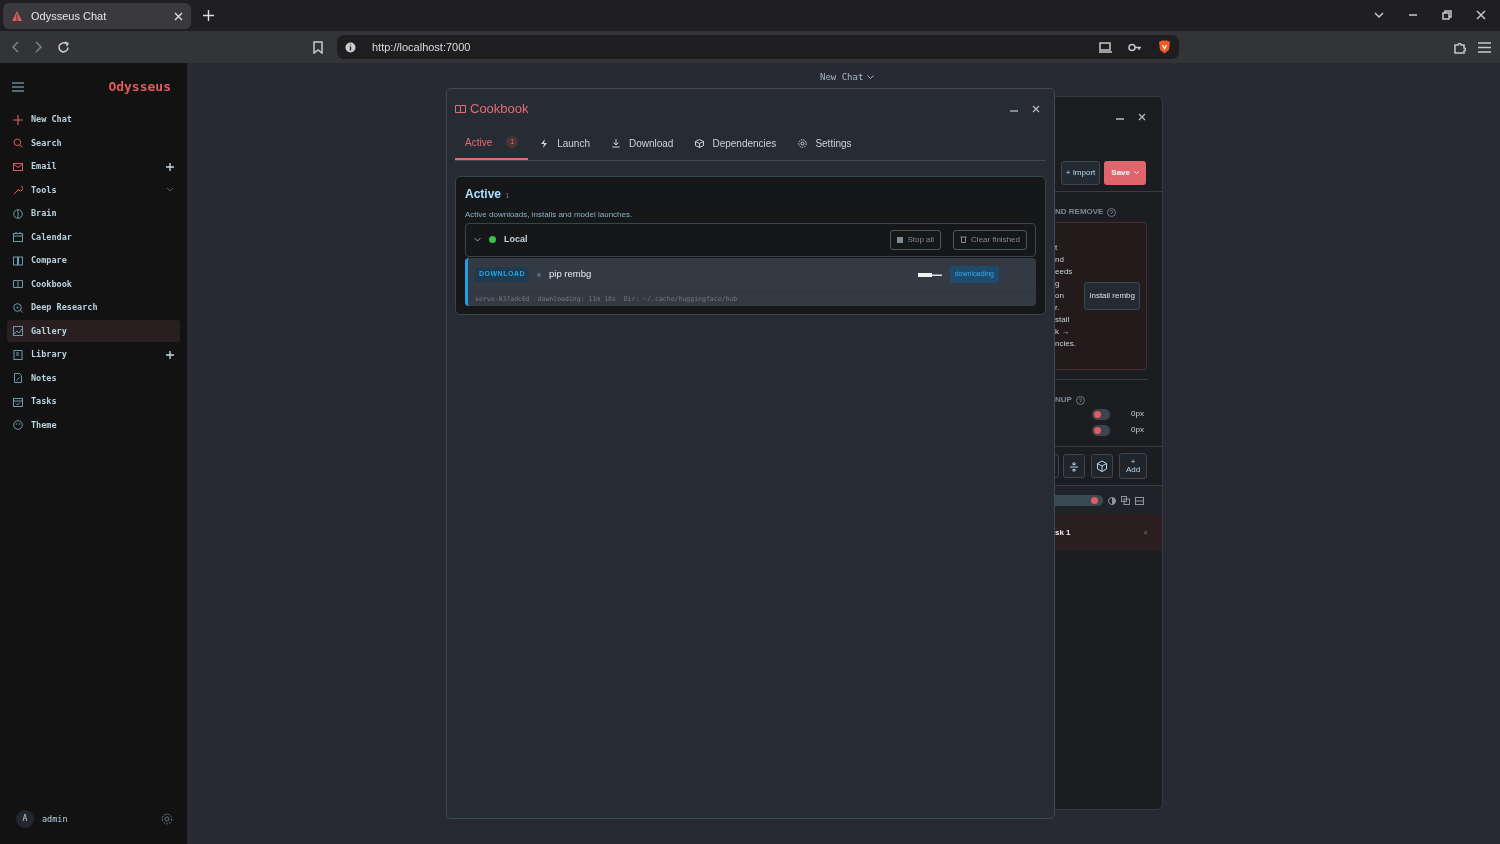  Describe the element at coordinates (15, 47) in the screenshot. I see `back-icon` at that location.